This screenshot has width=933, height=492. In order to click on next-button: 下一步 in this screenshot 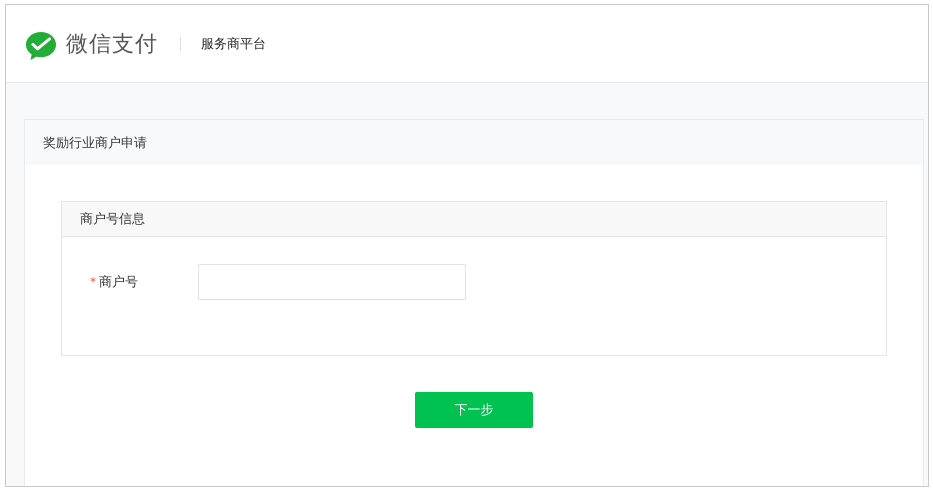, I will do `click(474, 410)`.